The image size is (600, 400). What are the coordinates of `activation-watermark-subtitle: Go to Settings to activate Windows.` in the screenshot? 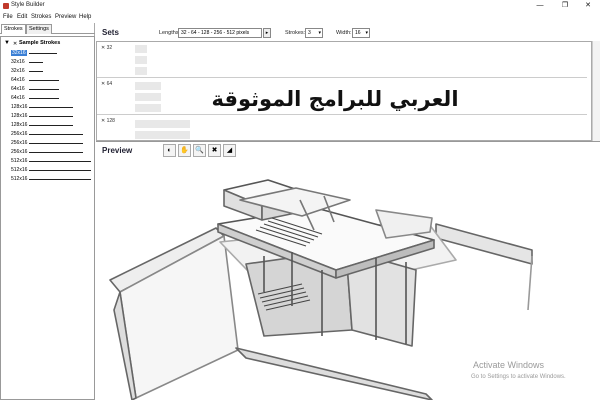 It's located at (518, 377).